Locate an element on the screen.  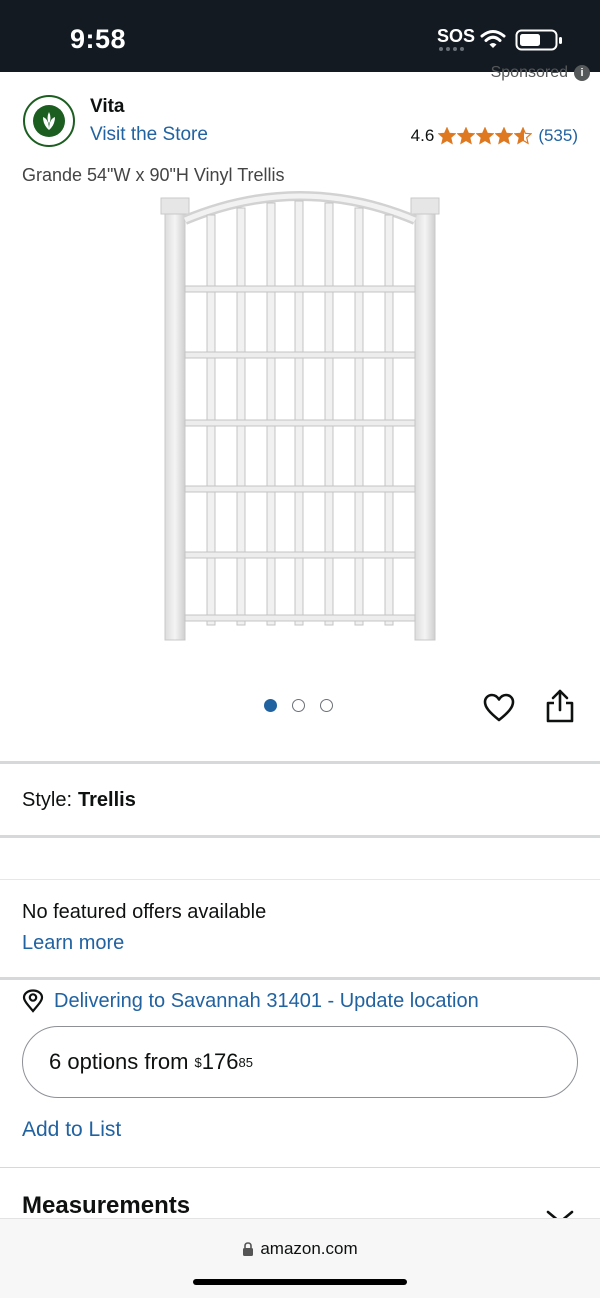
lock-icon is located at coordinates (248, 1249).